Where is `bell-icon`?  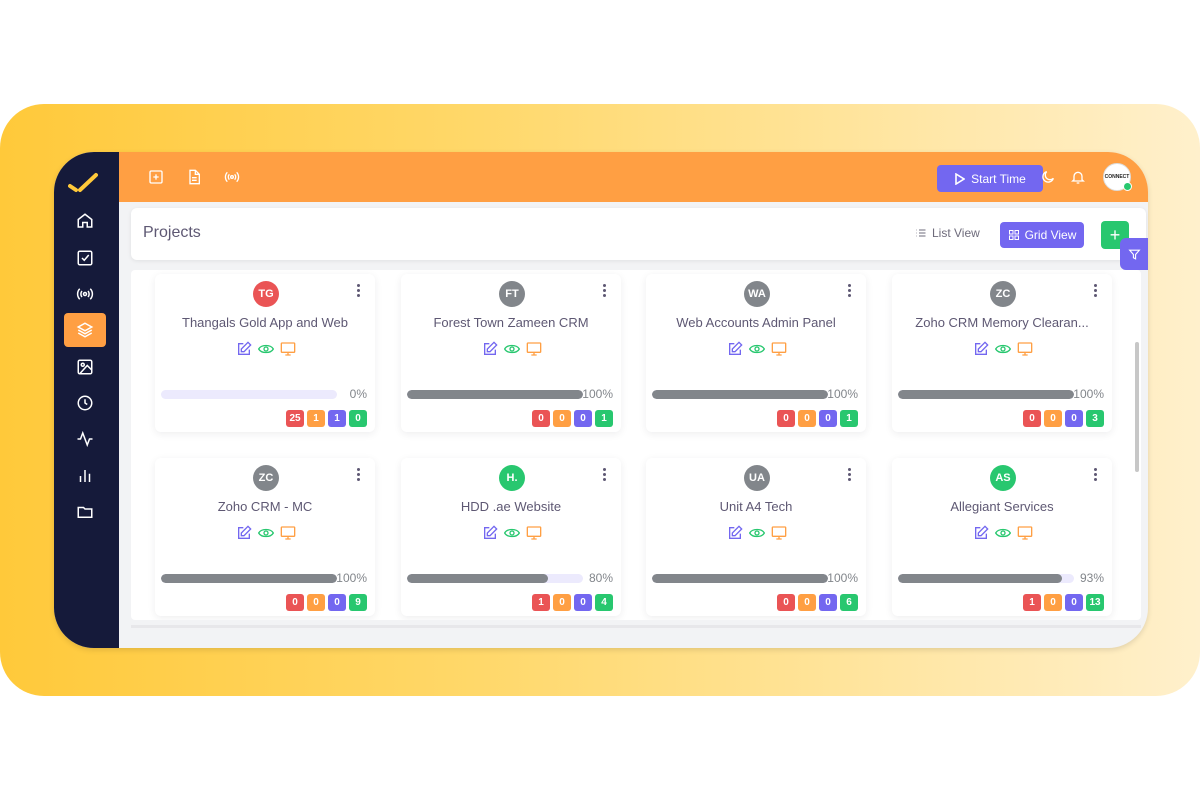 bell-icon is located at coordinates (1078, 177).